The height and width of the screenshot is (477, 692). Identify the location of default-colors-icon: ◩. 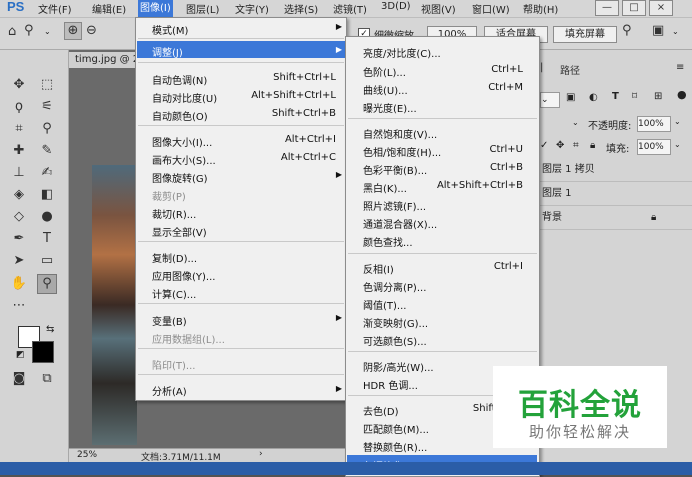
(20, 355).